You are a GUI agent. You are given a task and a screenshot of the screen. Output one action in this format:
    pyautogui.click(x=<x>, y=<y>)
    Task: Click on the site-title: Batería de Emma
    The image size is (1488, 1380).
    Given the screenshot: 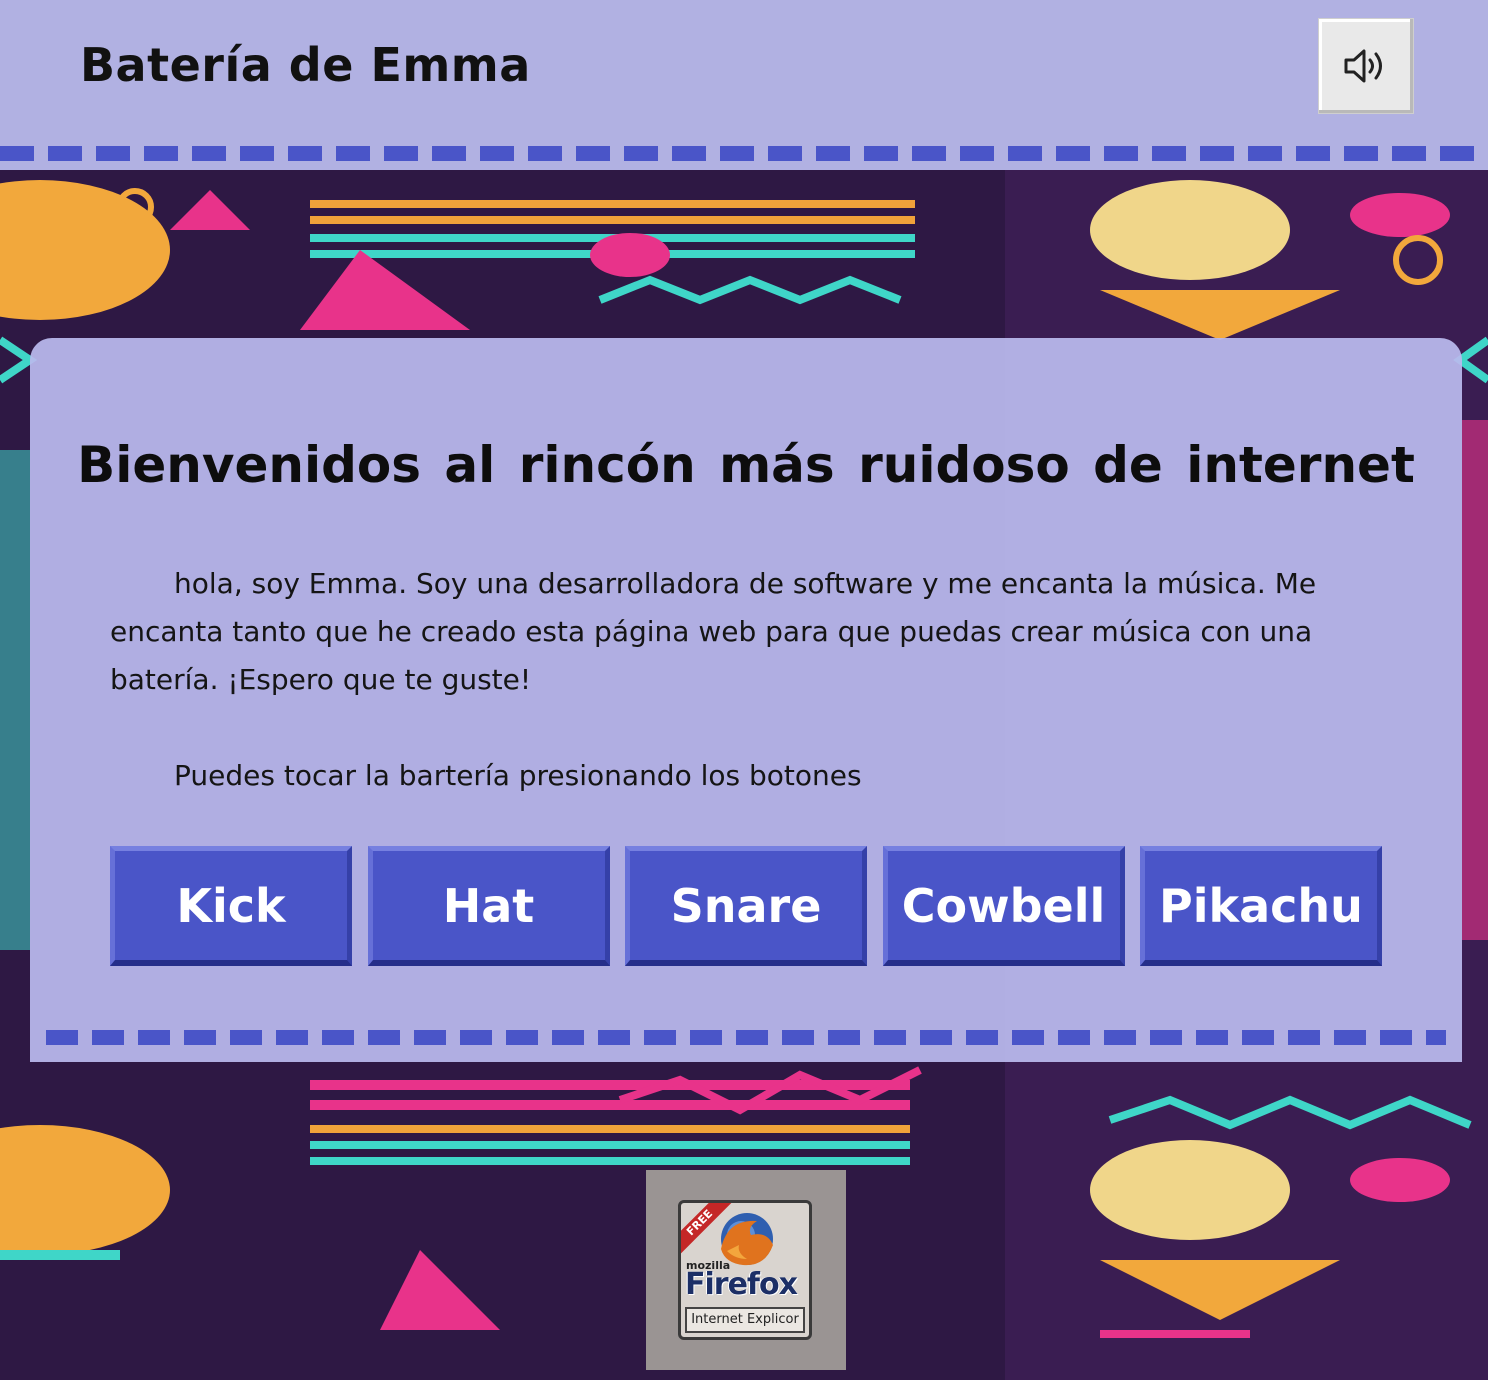 What is the action you would take?
    pyautogui.click(x=305, y=65)
    